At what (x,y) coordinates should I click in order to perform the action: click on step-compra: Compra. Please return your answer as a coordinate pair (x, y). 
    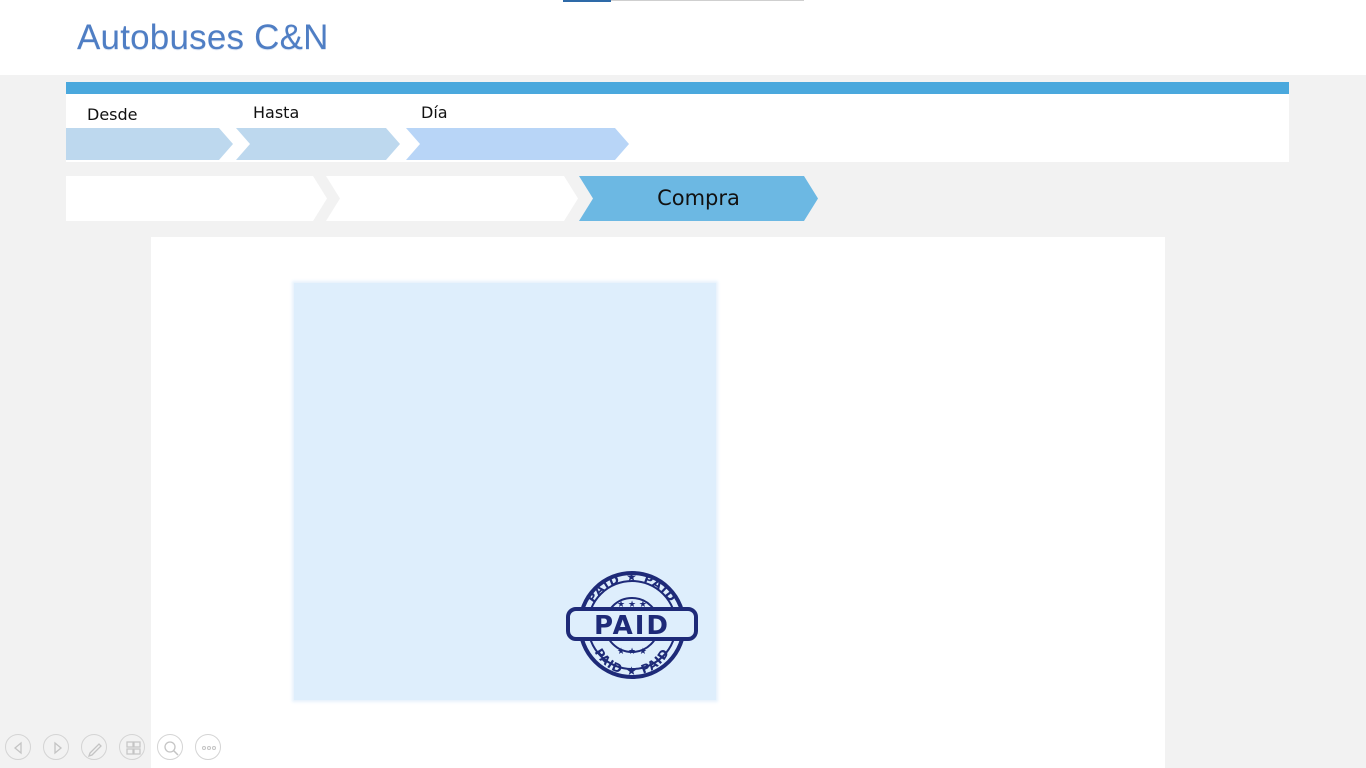
    Looking at the image, I should click on (698, 198).